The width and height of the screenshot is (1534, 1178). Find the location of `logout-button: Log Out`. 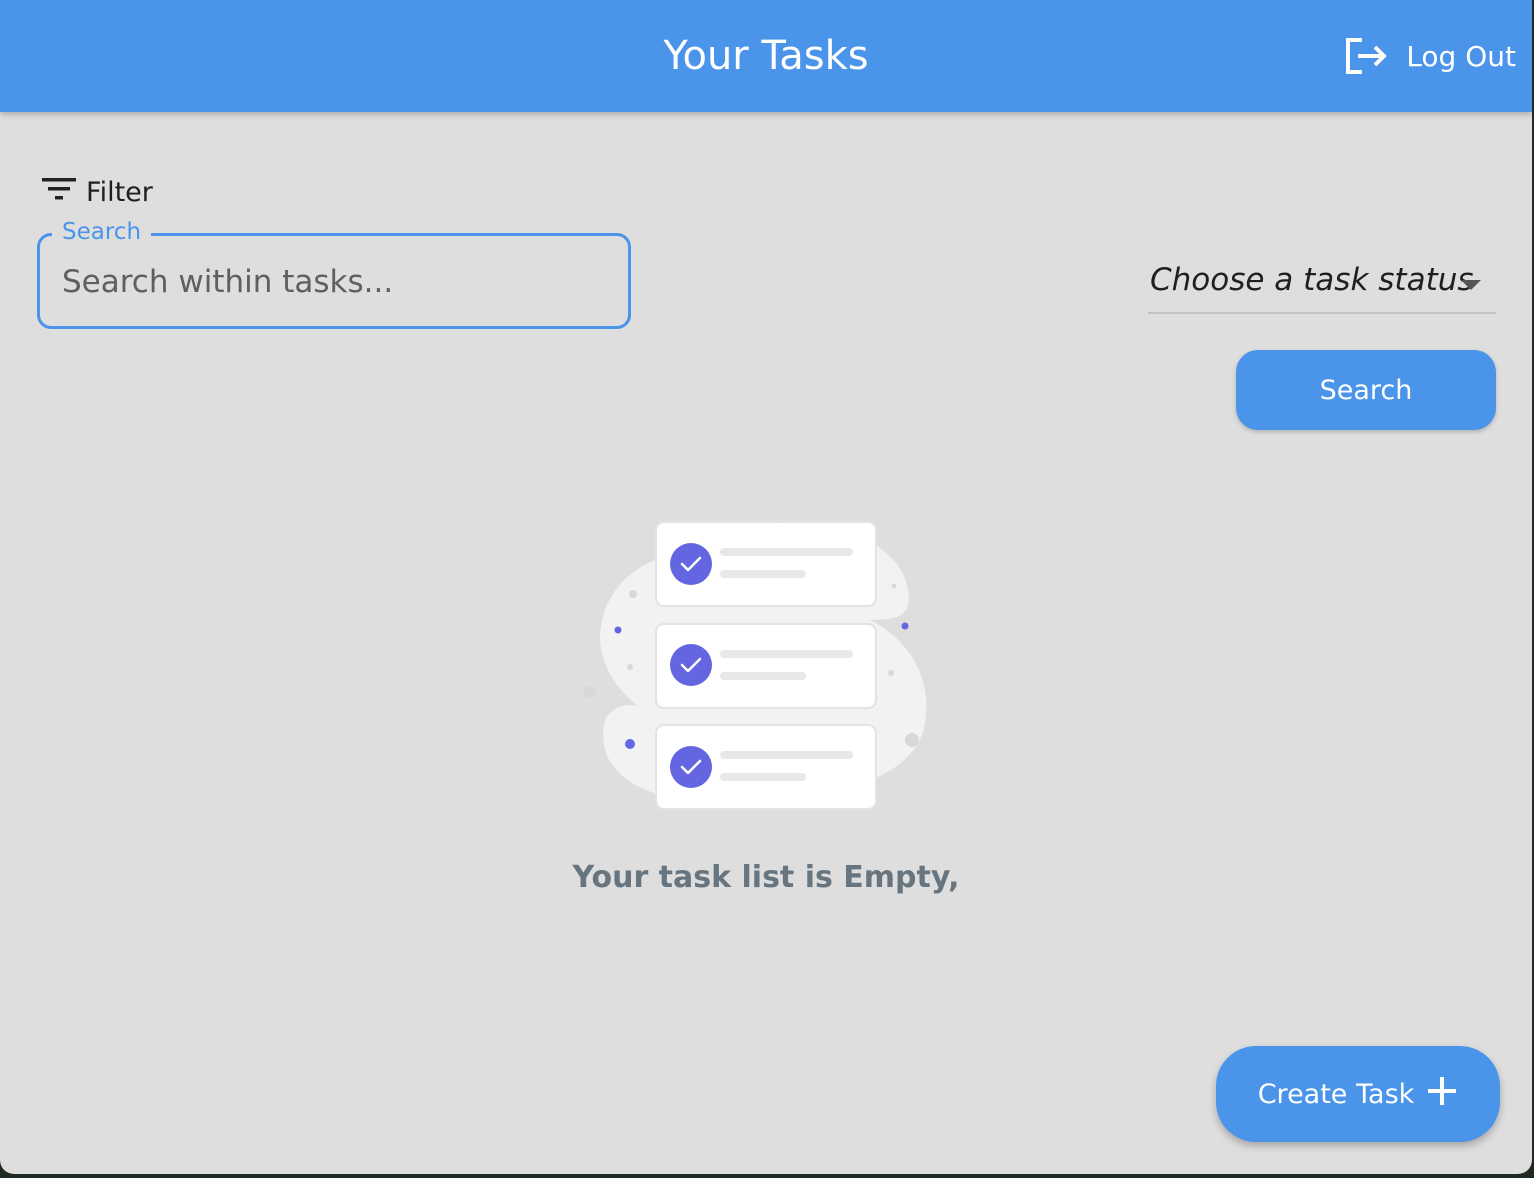

logout-button: Log Out is located at coordinates (1430, 56).